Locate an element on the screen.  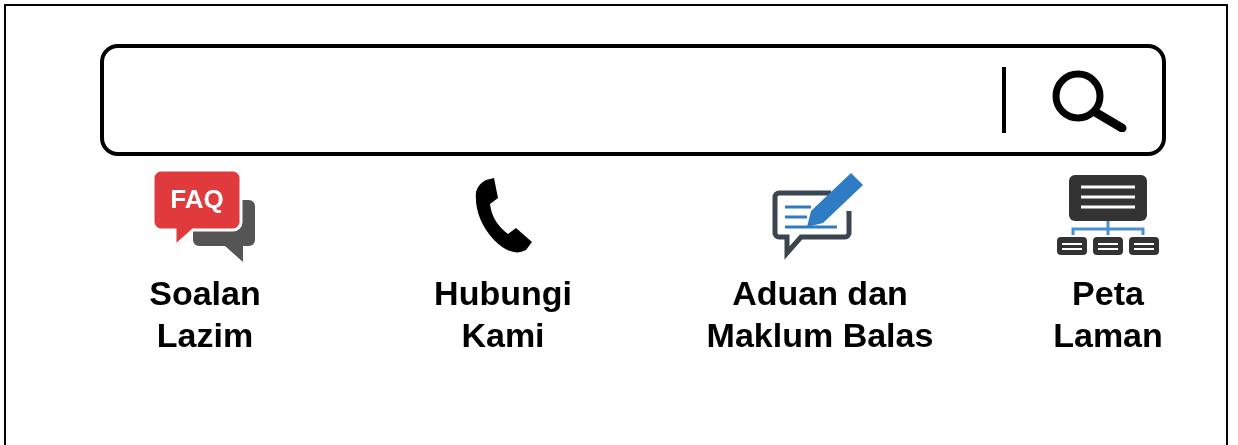
link-label: Aduan dan Maklum Balas is located at coordinates (820, 314).